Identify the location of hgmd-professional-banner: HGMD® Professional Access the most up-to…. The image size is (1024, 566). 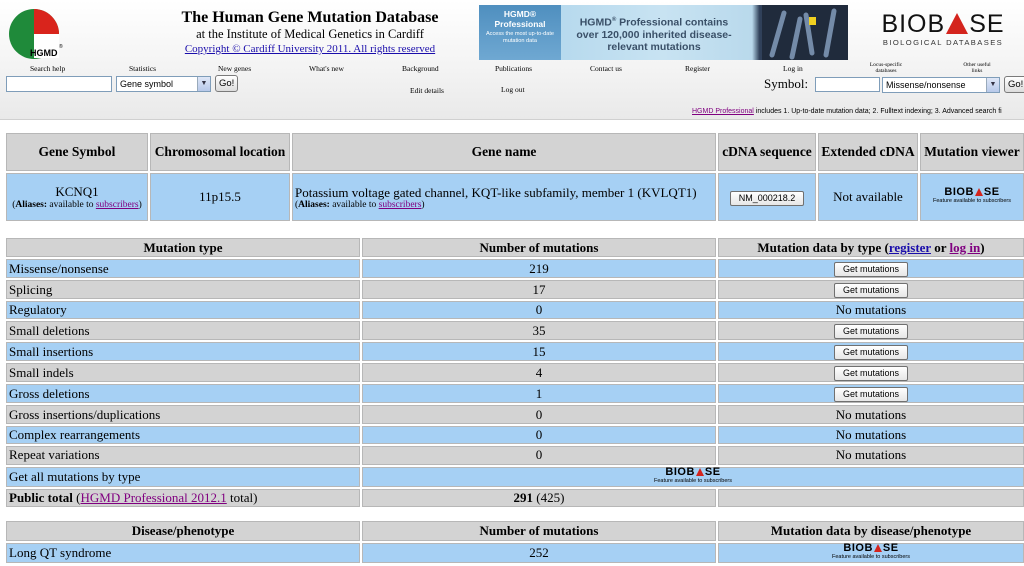
(663, 32).